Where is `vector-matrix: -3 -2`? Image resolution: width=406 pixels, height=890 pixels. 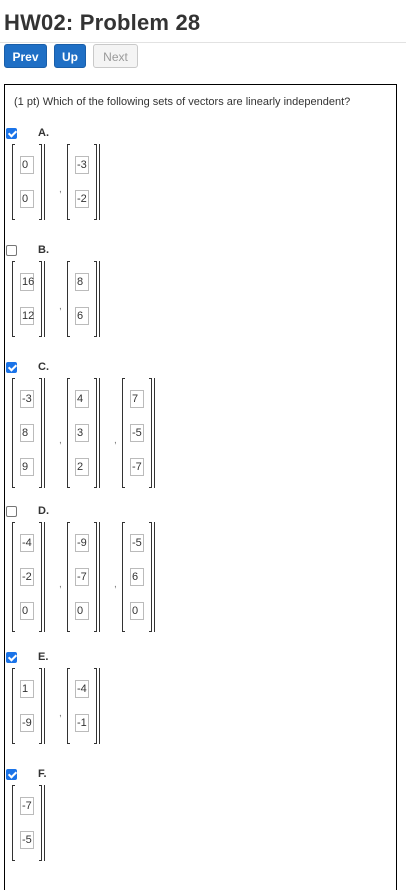 vector-matrix: -3 -2 is located at coordinates (86, 182).